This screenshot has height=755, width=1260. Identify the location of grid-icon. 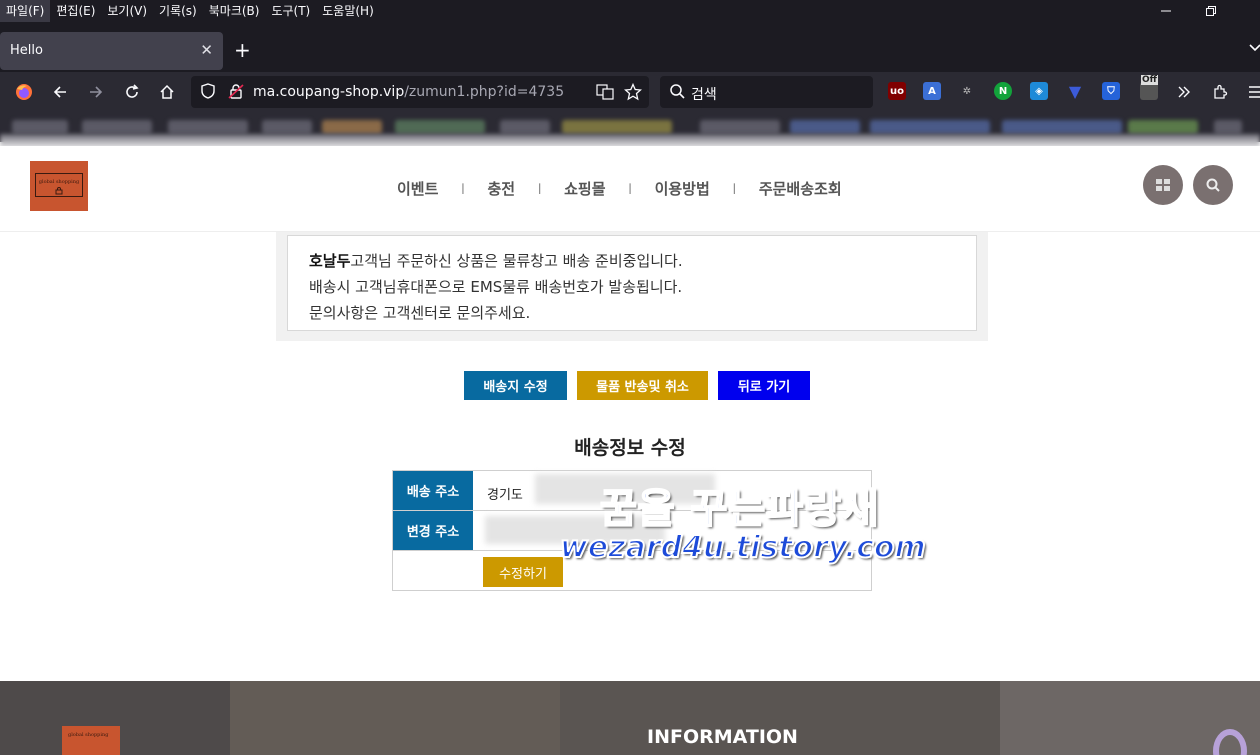
(1163, 185).